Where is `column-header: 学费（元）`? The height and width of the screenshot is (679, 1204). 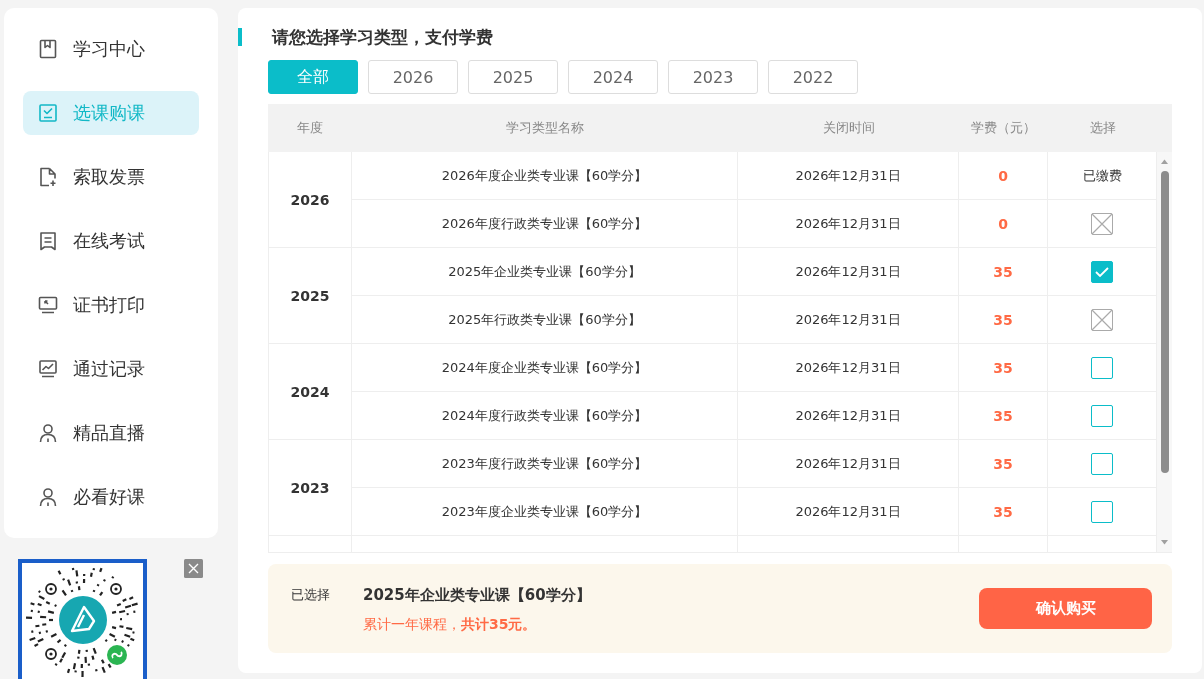 column-header: 学费（元） is located at coordinates (1003, 128).